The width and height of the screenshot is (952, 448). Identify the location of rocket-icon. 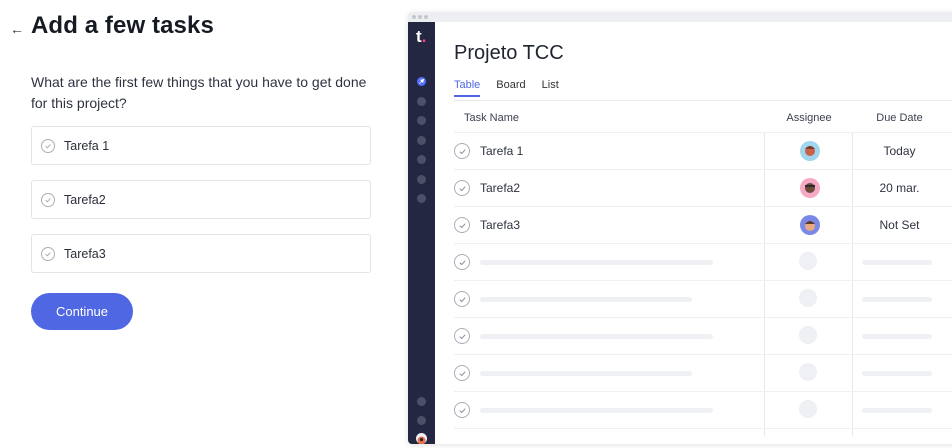
(421, 81).